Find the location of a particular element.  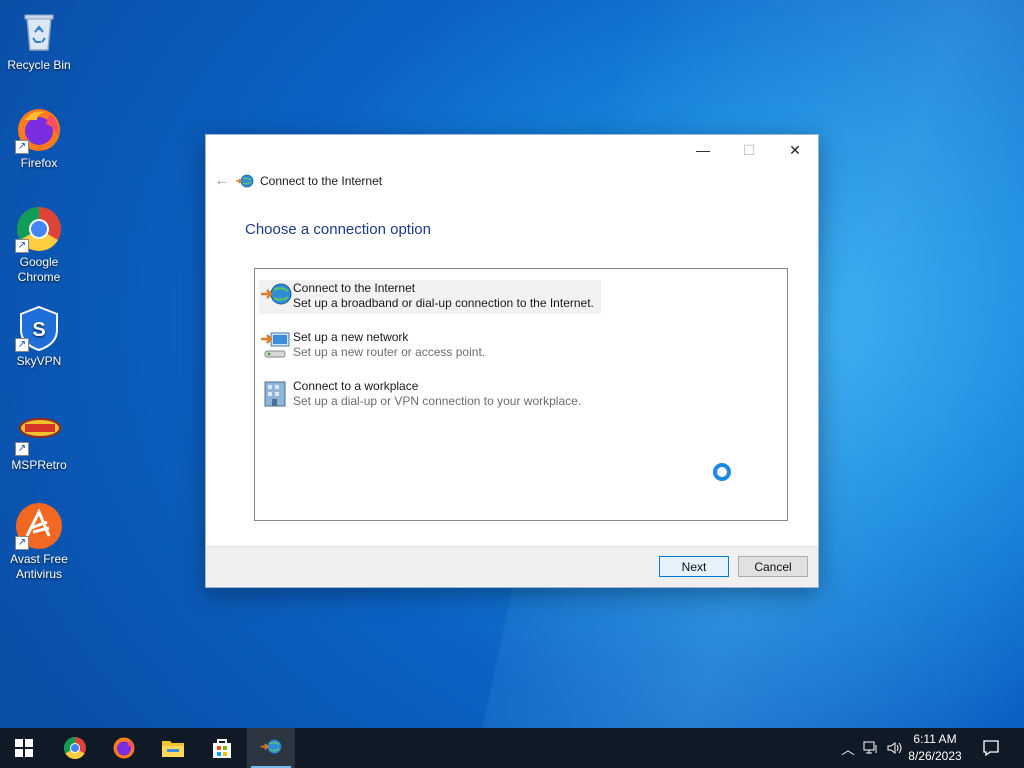

desktop-icon-firefox: ↗ Firefox is located at coordinates (39, 138).